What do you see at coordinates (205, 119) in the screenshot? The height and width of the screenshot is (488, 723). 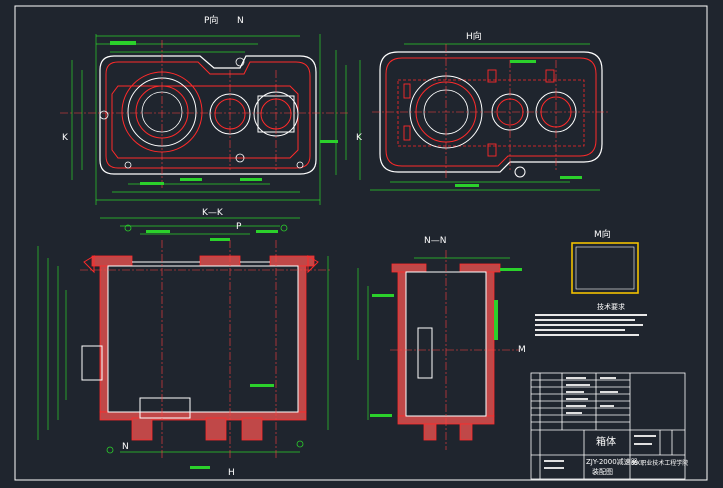 I see `p-view` at bounding box center [205, 119].